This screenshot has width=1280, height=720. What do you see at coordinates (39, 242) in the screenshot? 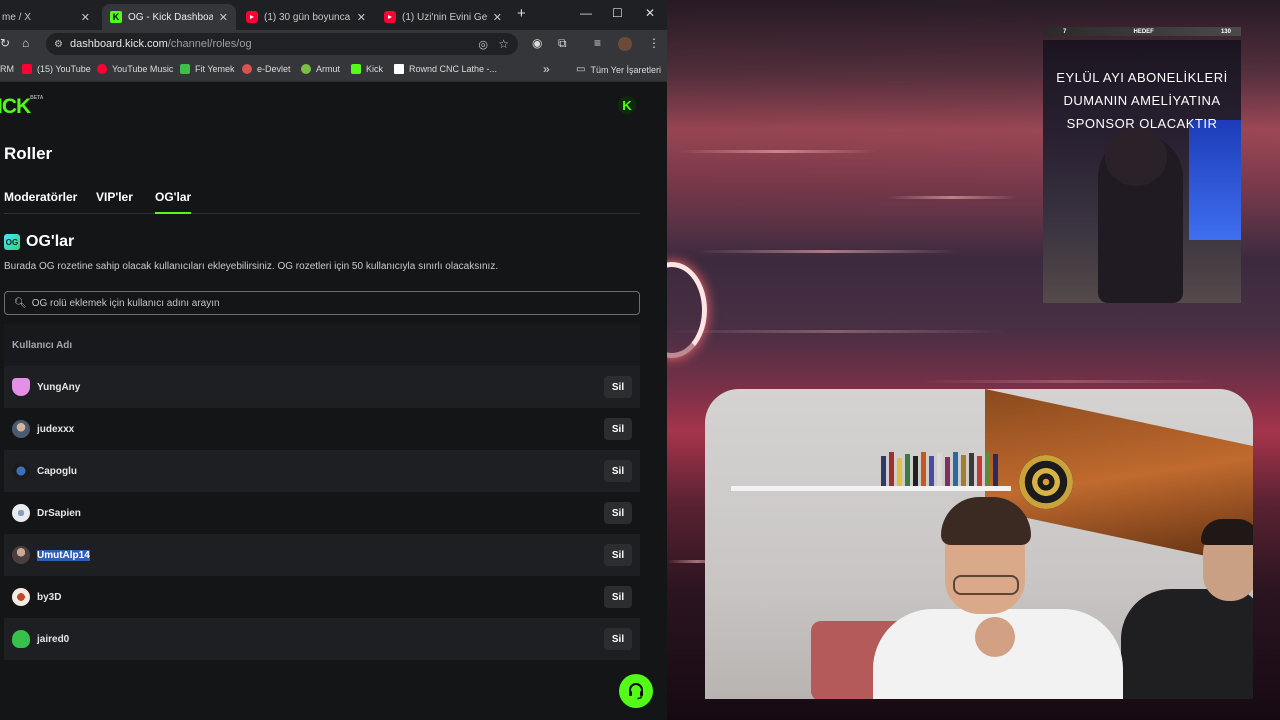
I see `section-title: OG OG'lar` at bounding box center [39, 242].